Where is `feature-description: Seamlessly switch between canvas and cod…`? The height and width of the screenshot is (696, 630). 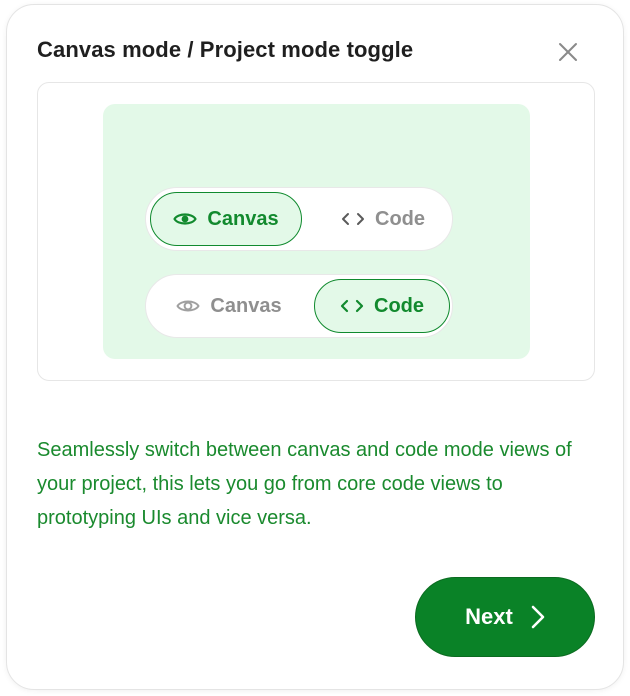 feature-description: Seamlessly switch between canvas and cod… is located at coordinates (304, 484).